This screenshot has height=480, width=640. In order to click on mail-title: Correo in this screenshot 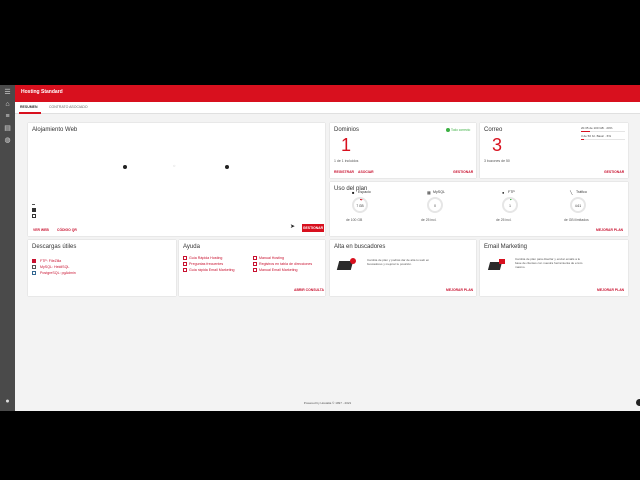, I will do `click(493, 130)`.